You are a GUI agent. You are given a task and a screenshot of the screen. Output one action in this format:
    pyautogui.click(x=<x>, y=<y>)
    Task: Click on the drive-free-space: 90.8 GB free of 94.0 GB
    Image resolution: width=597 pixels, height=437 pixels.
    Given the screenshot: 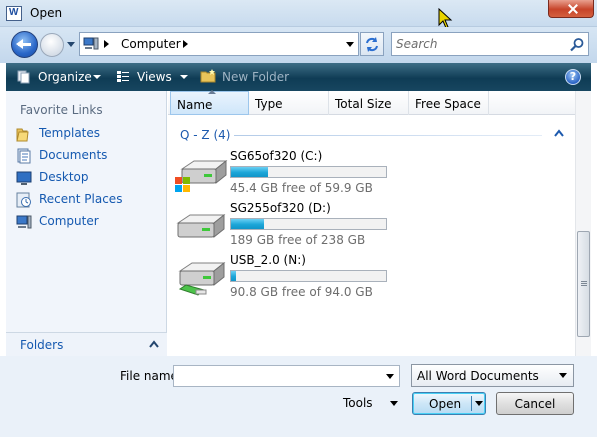 What is the action you would take?
    pyautogui.click(x=301, y=292)
    